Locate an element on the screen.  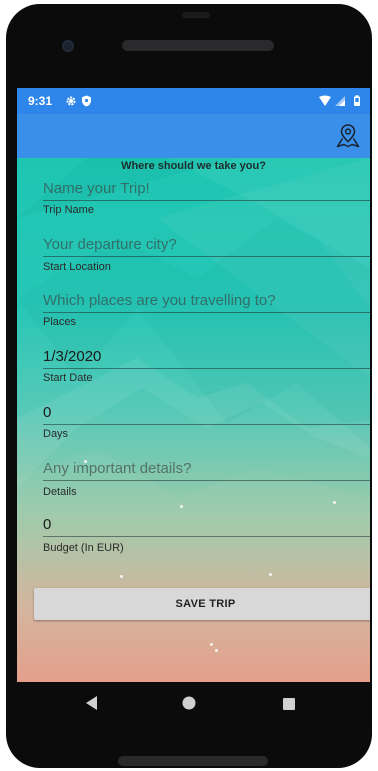
home-icon is located at coordinates (189, 705).